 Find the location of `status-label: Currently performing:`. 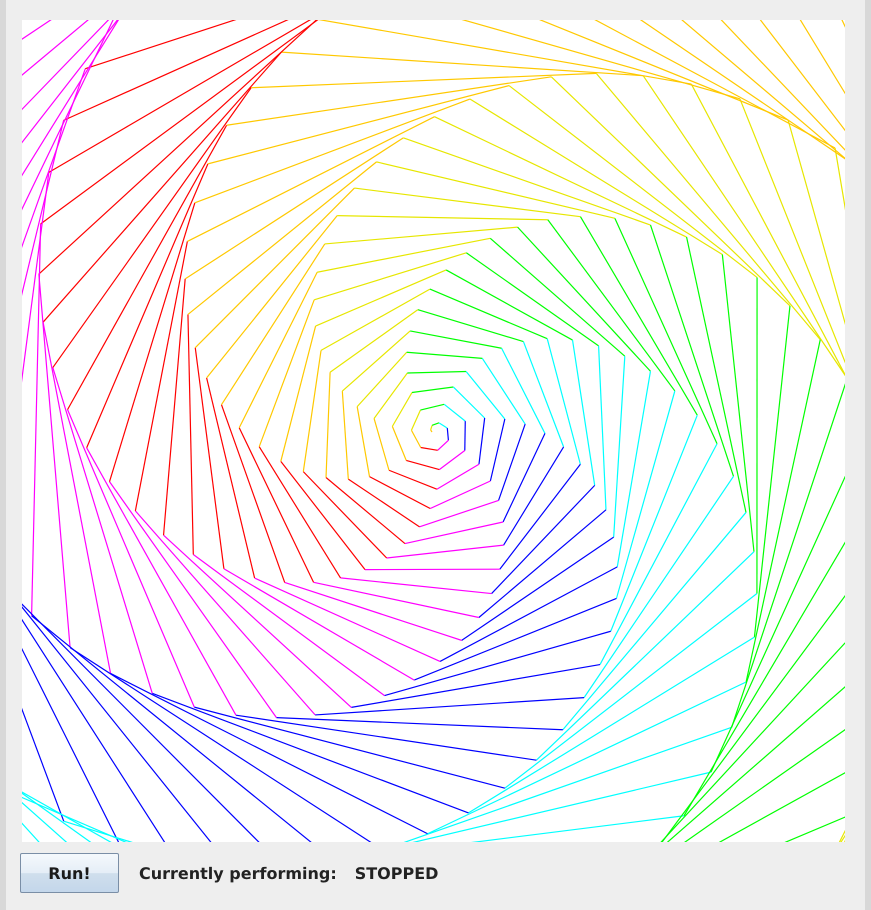

status-label: Currently performing: is located at coordinates (238, 873).